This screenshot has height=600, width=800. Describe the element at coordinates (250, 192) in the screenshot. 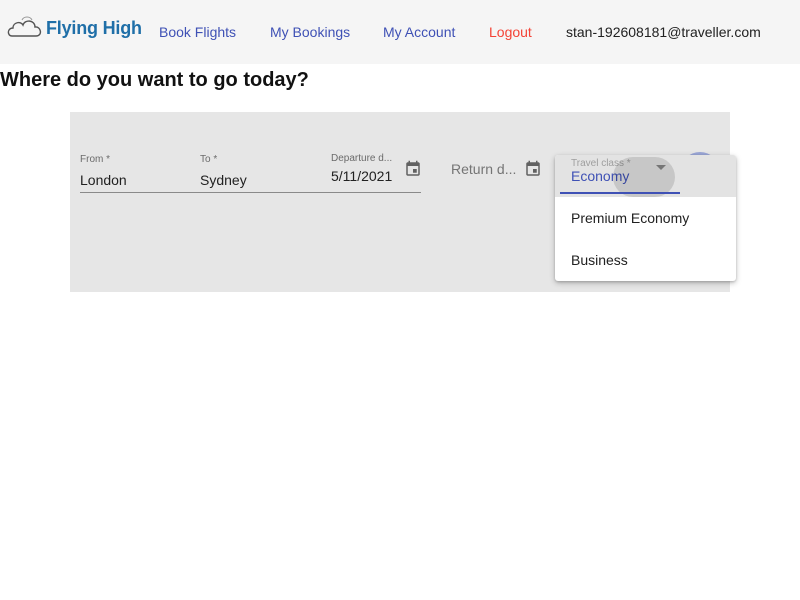

I see `fields-underline` at that location.